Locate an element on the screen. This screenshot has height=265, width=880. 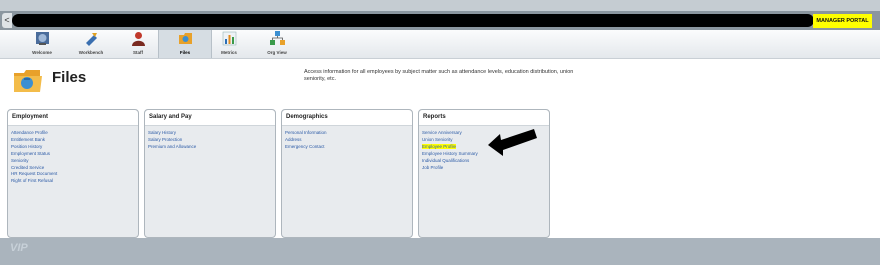
link-hr-request-document: HR Request Document is located at coordinates (74, 174).